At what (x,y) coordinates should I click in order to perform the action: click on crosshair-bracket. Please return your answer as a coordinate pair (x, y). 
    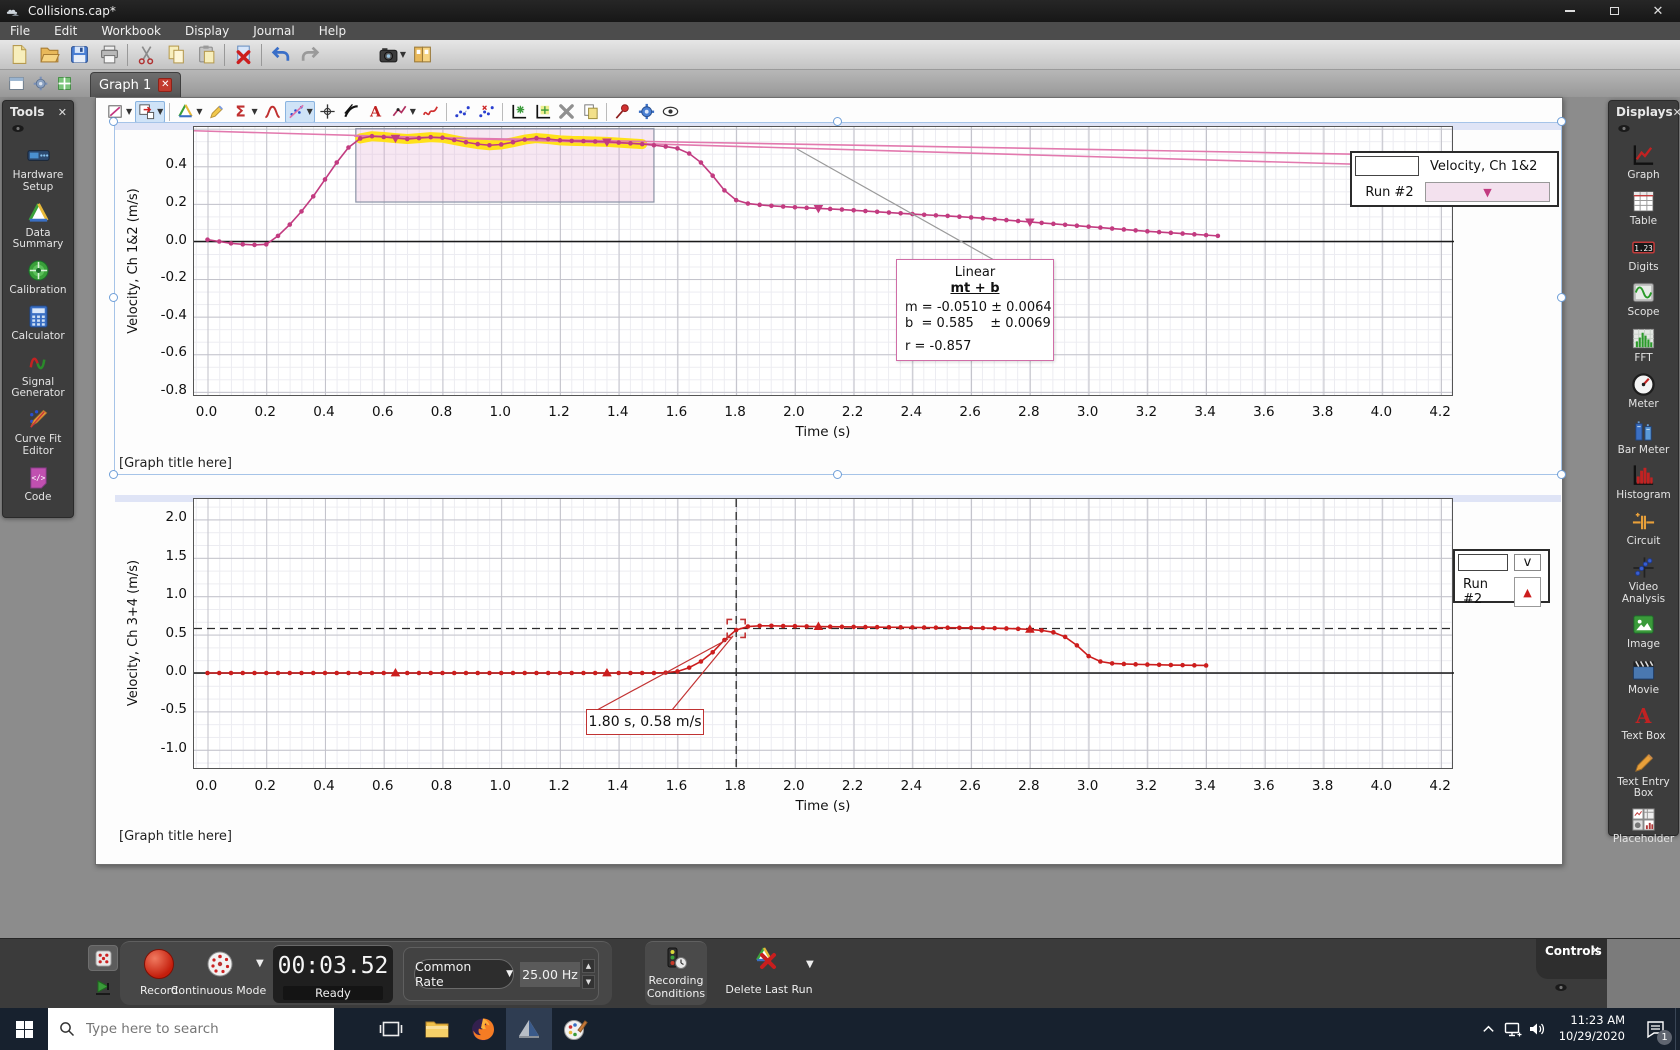
    Looking at the image, I should click on (743, 635).